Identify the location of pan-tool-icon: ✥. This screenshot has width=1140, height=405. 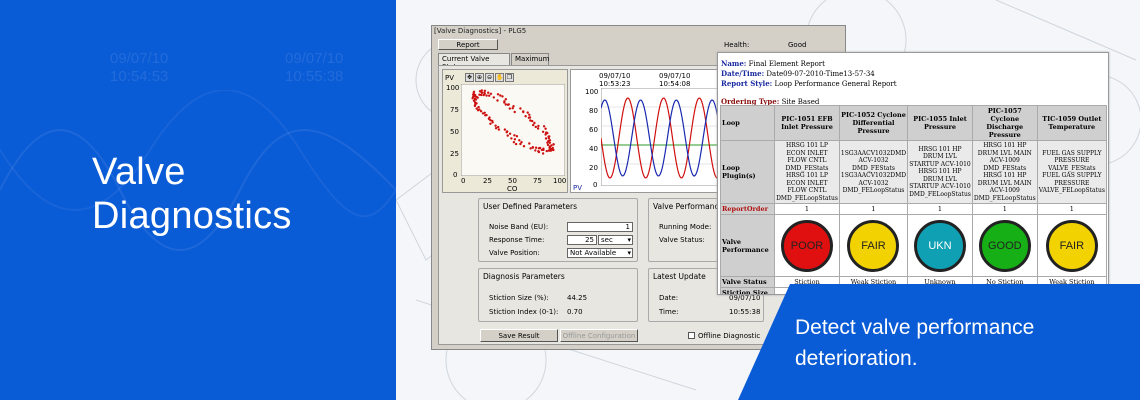
(469, 77).